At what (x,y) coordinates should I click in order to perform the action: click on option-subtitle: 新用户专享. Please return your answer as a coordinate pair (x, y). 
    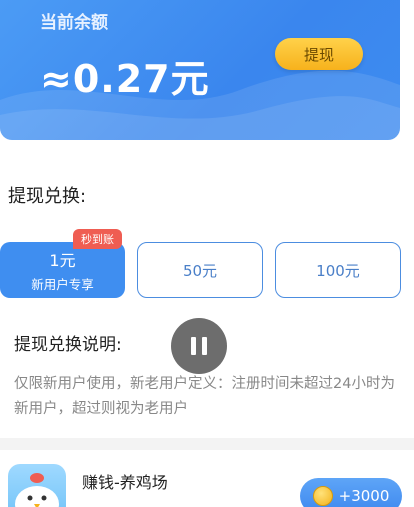
    Looking at the image, I should click on (62, 284).